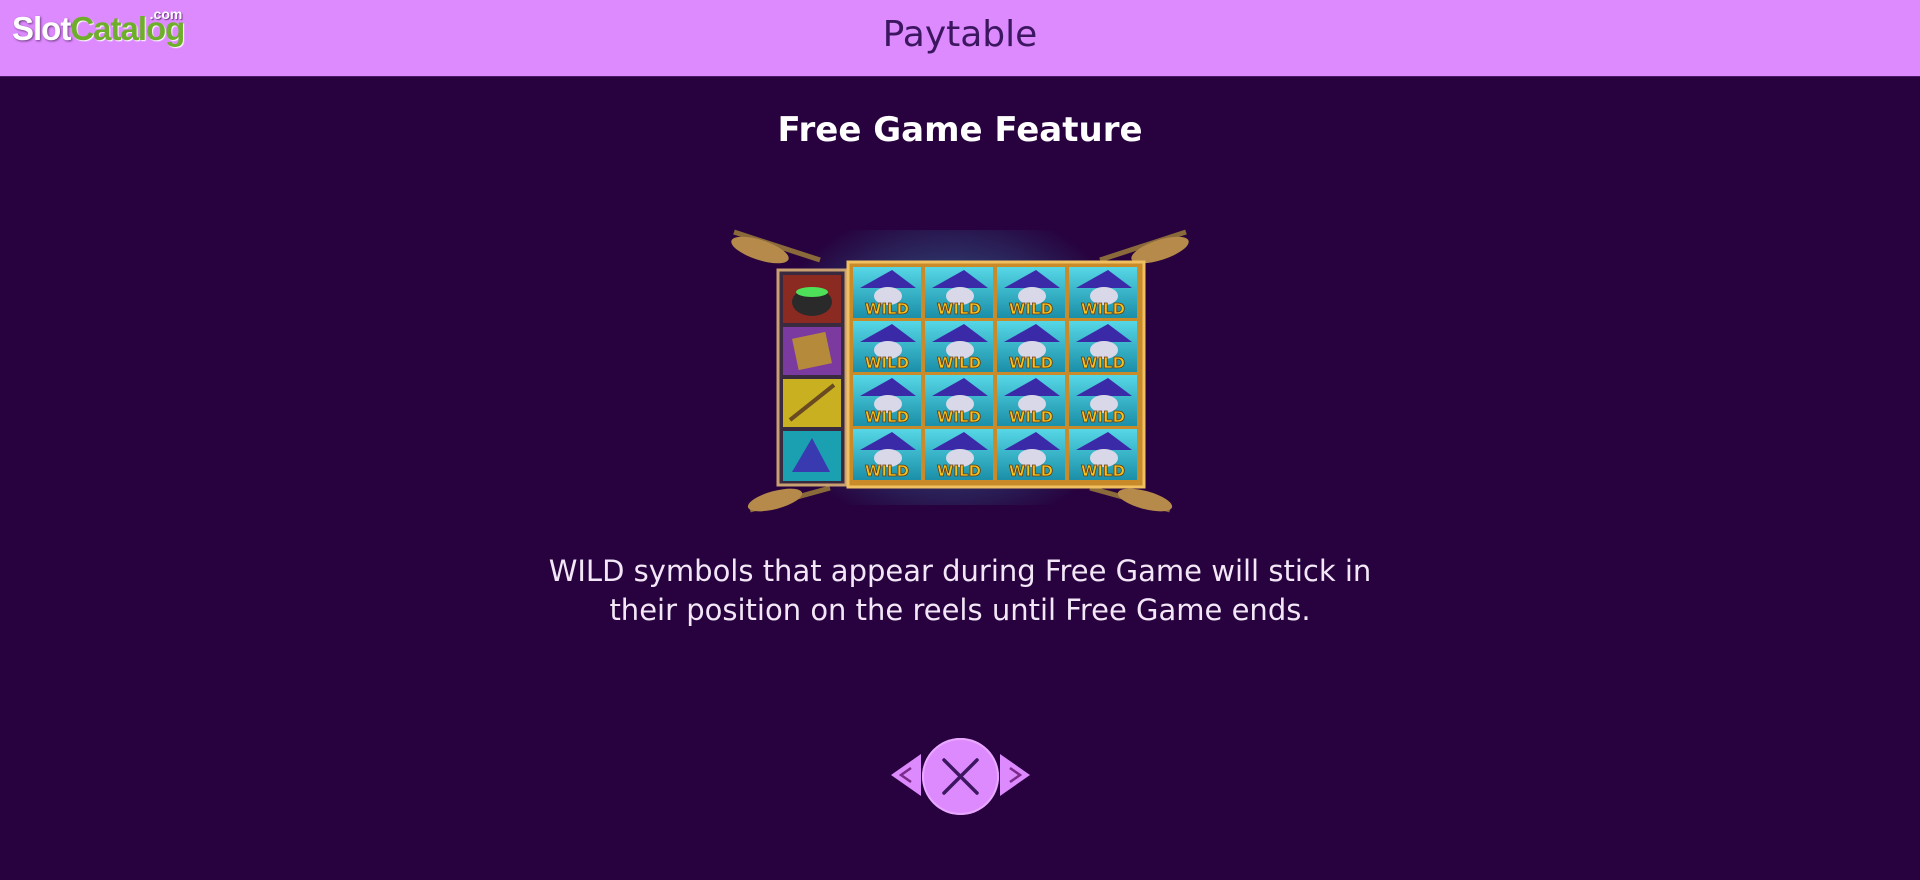 The width and height of the screenshot is (1920, 880). Describe the element at coordinates (1015, 775) in the screenshot. I see `chevron-right-icon` at that location.